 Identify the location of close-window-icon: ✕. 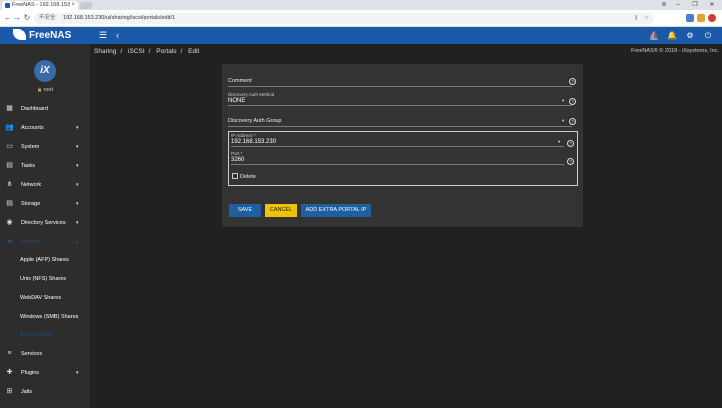
(712, 5).